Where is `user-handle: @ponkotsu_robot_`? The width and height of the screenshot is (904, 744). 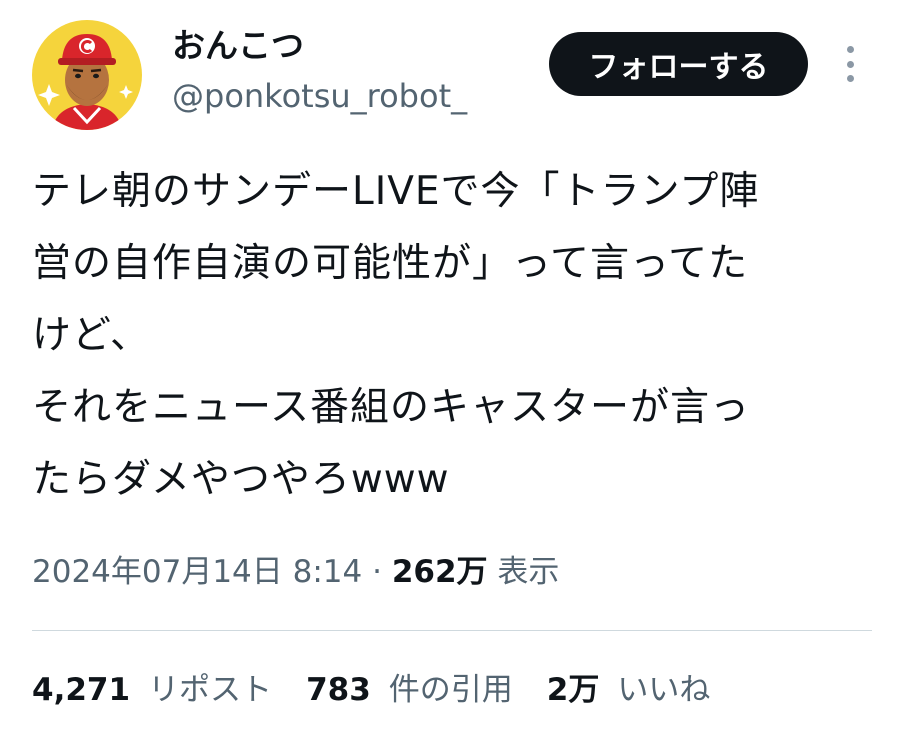 user-handle: @ponkotsu_robot_ is located at coordinates (319, 96).